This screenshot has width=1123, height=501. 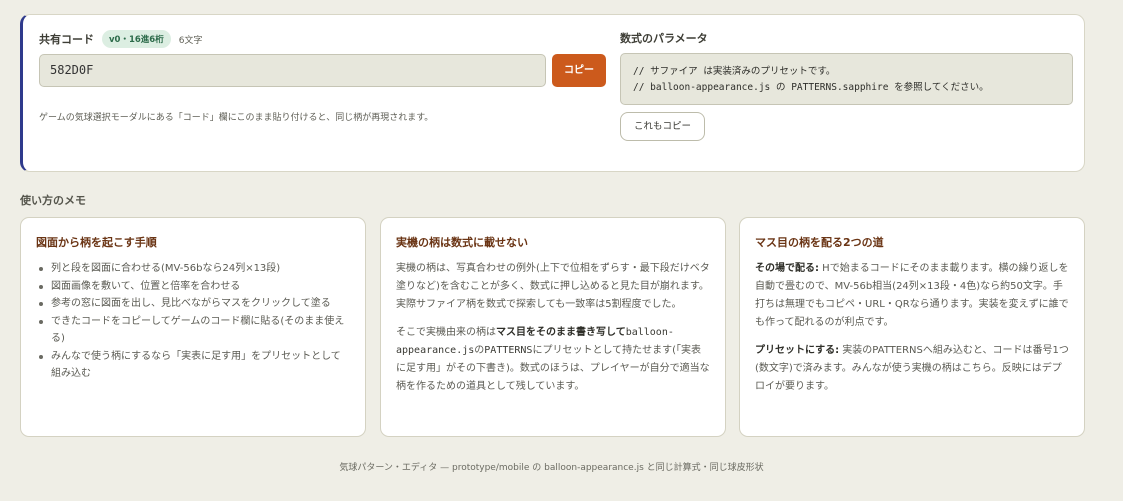 I want to click on share-code-label: 共有コード, so click(x=66, y=39).